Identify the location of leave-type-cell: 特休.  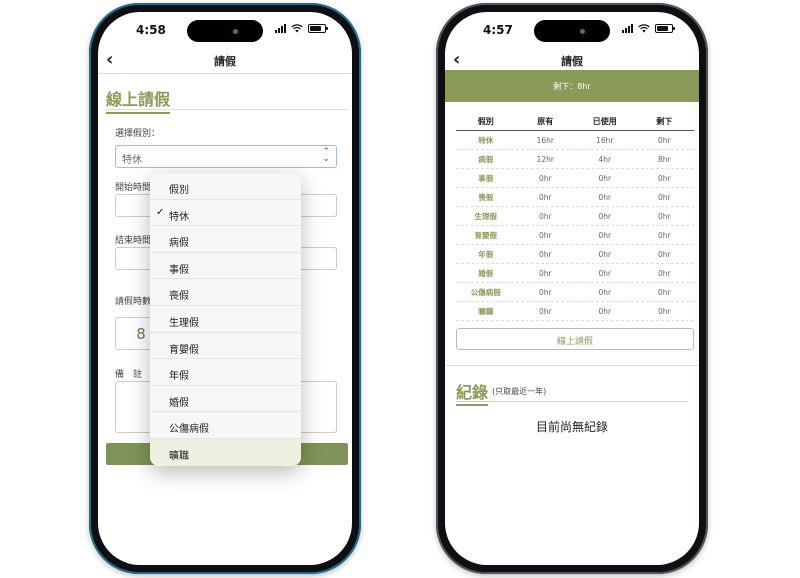
(486, 140).